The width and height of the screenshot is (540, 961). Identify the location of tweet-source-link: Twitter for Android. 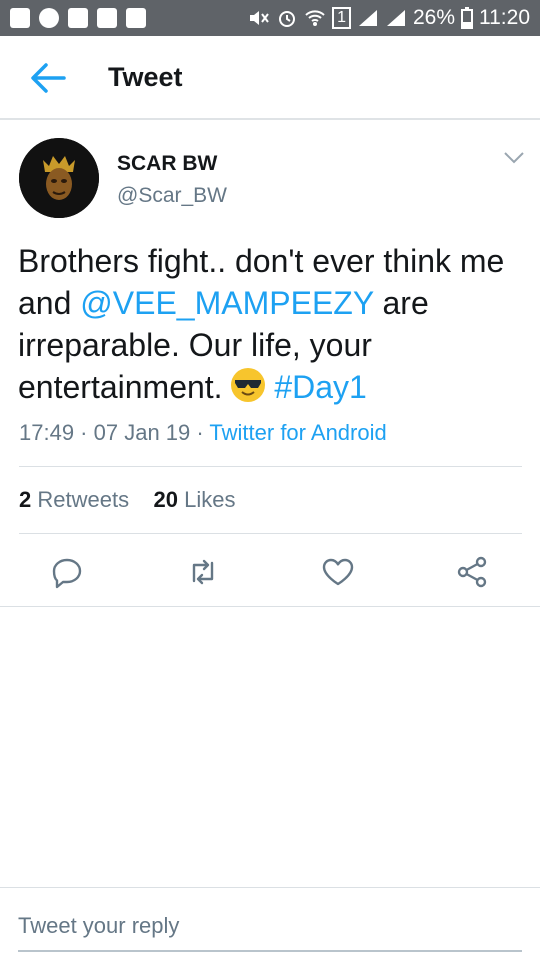
(297, 432).